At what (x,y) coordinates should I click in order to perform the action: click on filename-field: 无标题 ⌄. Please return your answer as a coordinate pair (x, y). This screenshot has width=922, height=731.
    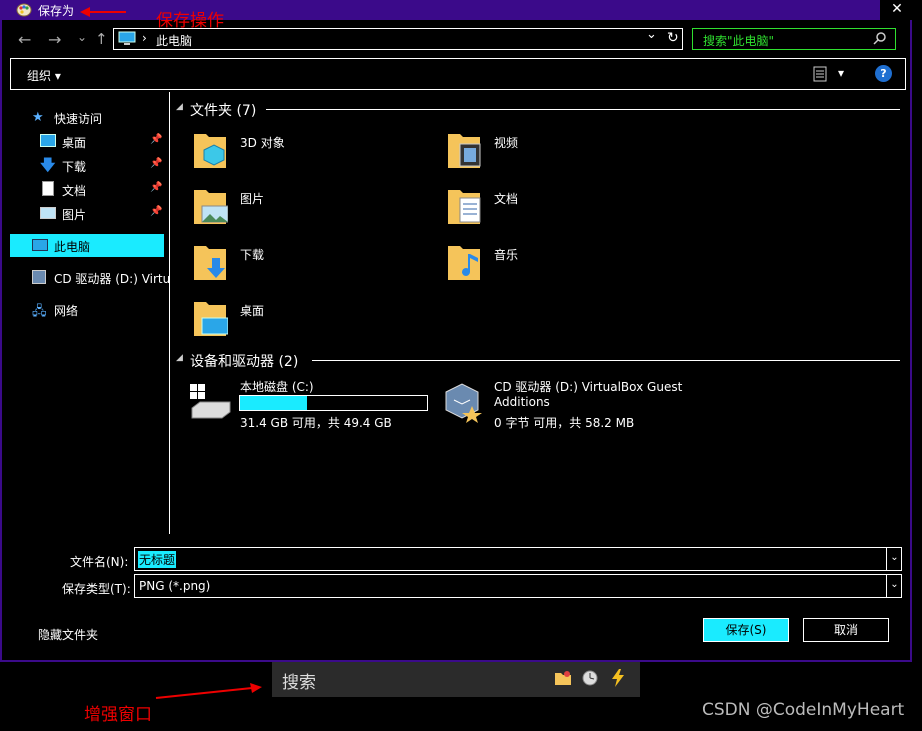
    Looking at the image, I should click on (518, 559).